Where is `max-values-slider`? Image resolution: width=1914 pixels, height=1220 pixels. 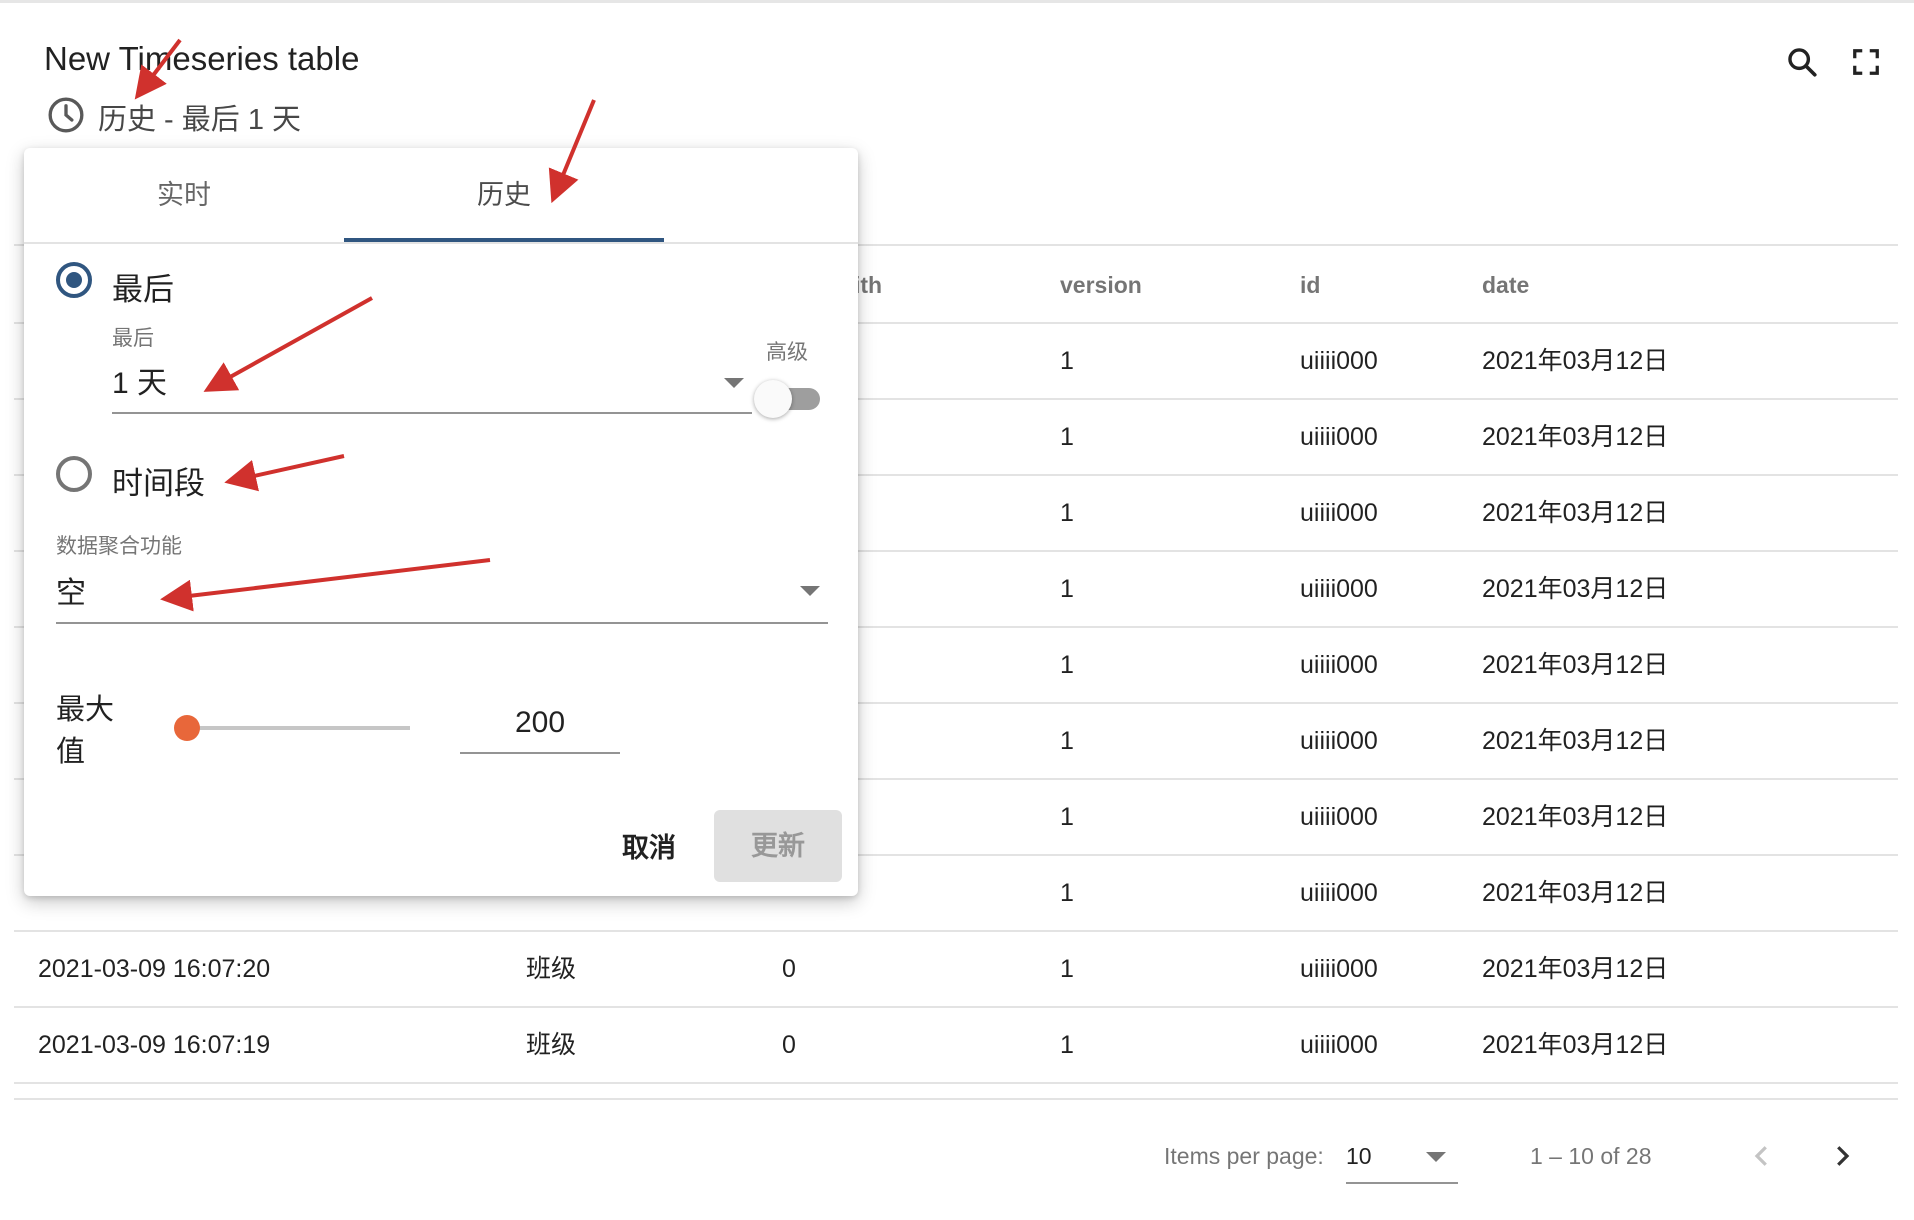
max-values-slider is located at coordinates (294, 728).